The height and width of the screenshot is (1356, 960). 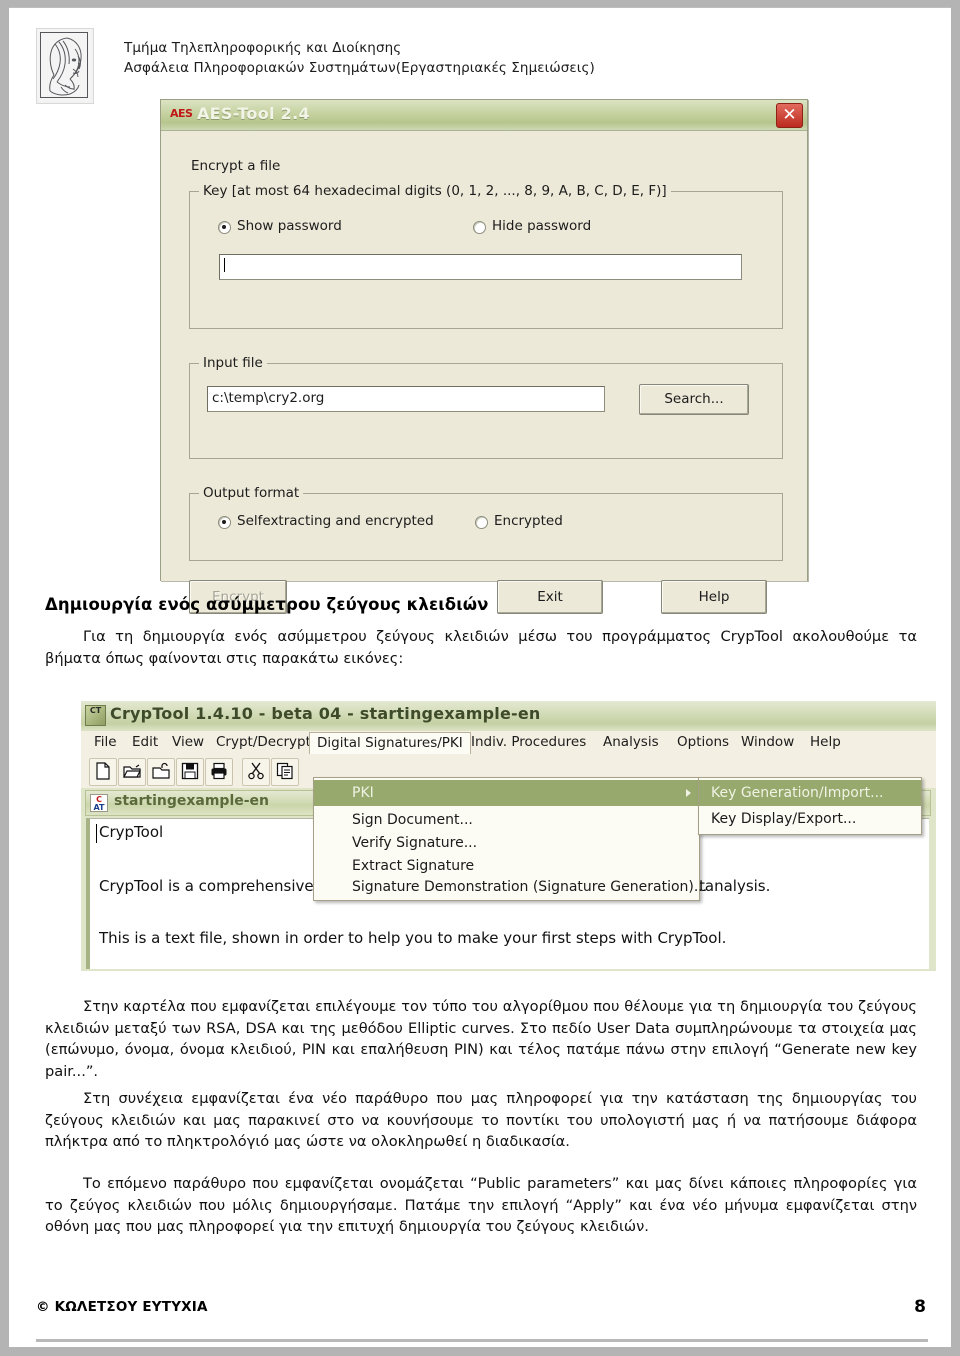 I want to click on print-icon, so click(x=219, y=772).